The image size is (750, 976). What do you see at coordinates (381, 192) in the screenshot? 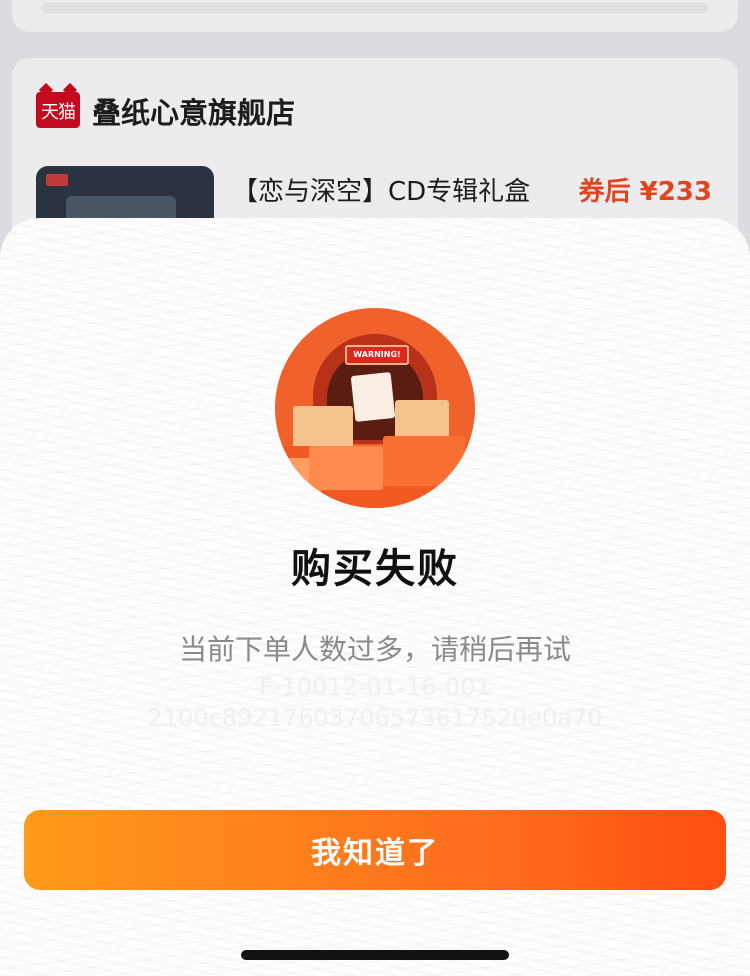
I see `product-title: 【恋与深空】CD专辑礼盒` at bounding box center [381, 192].